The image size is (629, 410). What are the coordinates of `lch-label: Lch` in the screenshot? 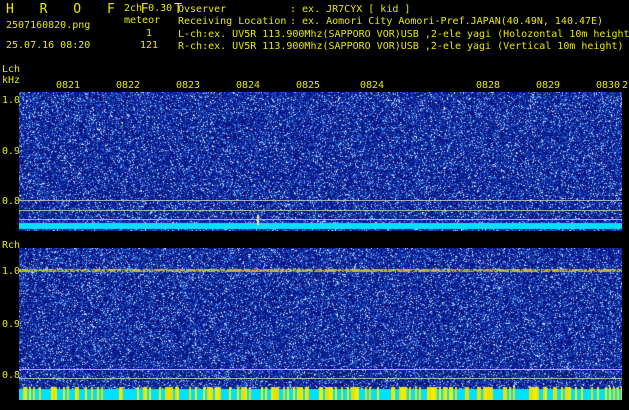 It's located at (11, 69).